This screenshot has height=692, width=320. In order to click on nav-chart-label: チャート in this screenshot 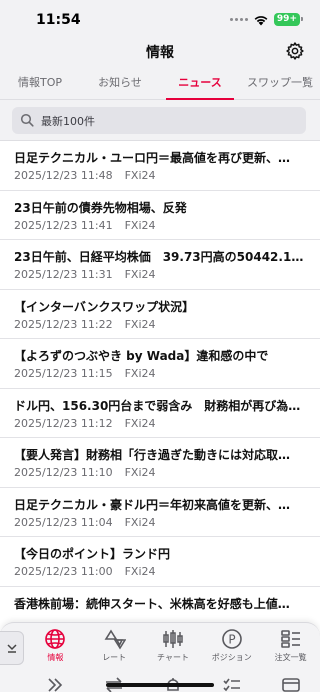, I will do `click(173, 657)`.